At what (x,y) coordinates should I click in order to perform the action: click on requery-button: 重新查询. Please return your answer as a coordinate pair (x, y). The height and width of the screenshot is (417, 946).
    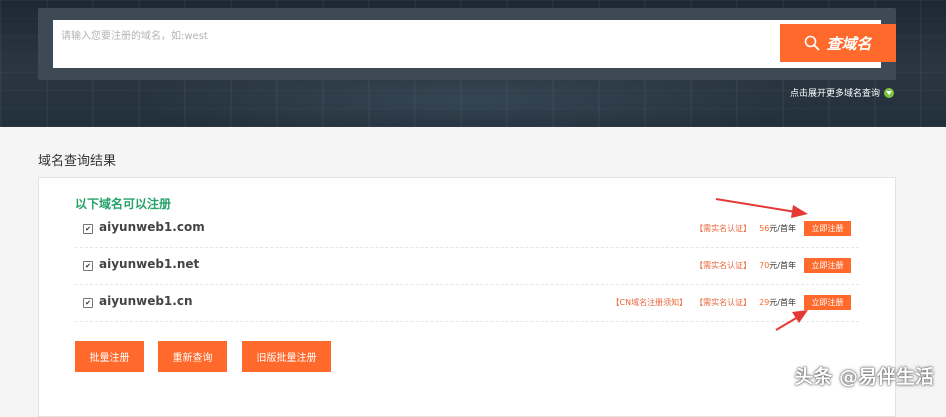
    Looking at the image, I should click on (192, 356).